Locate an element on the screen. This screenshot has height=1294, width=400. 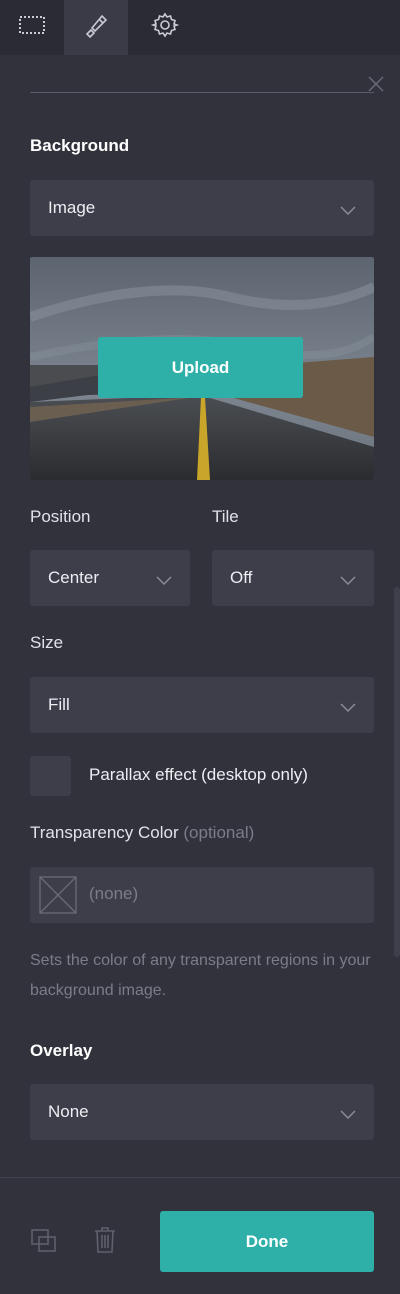
background-heading: Background is located at coordinates (80, 145).